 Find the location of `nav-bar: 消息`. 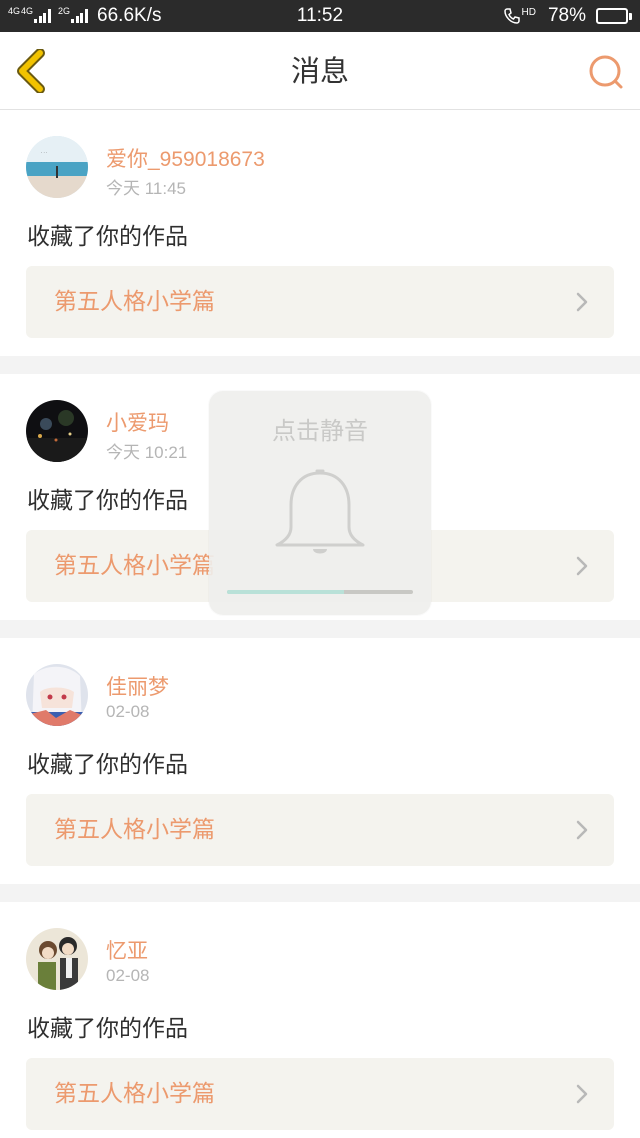

nav-bar: 消息 is located at coordinates (320, 71).